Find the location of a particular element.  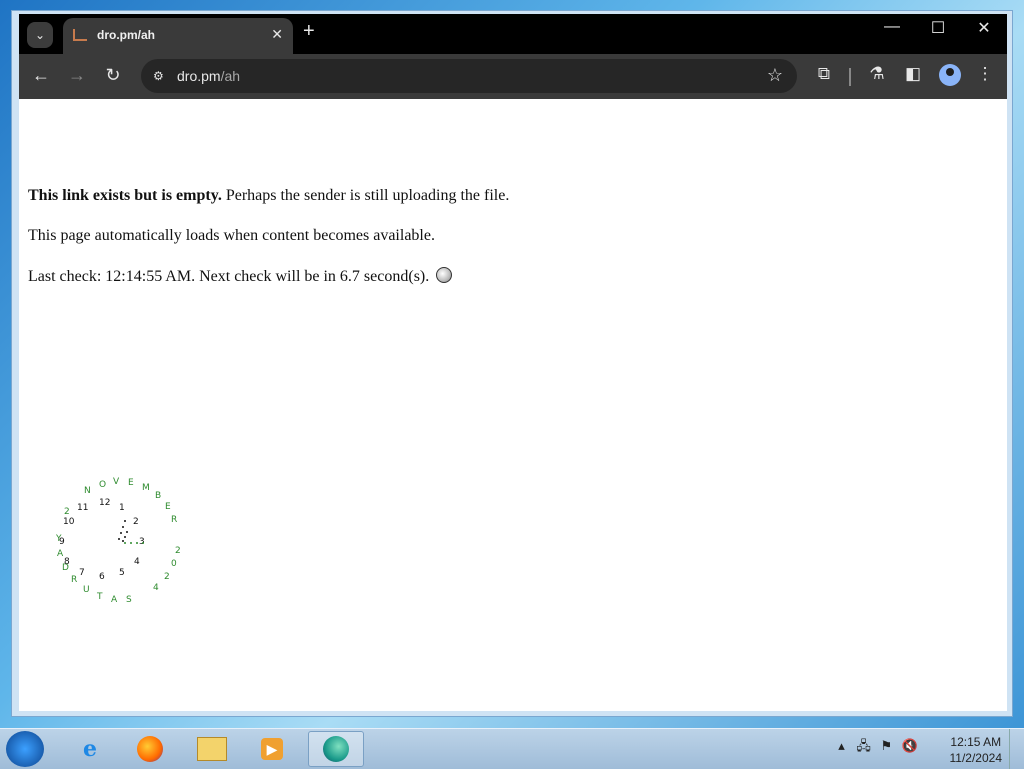

internet-explorer-icon: e is located at coordinates (90, 749).